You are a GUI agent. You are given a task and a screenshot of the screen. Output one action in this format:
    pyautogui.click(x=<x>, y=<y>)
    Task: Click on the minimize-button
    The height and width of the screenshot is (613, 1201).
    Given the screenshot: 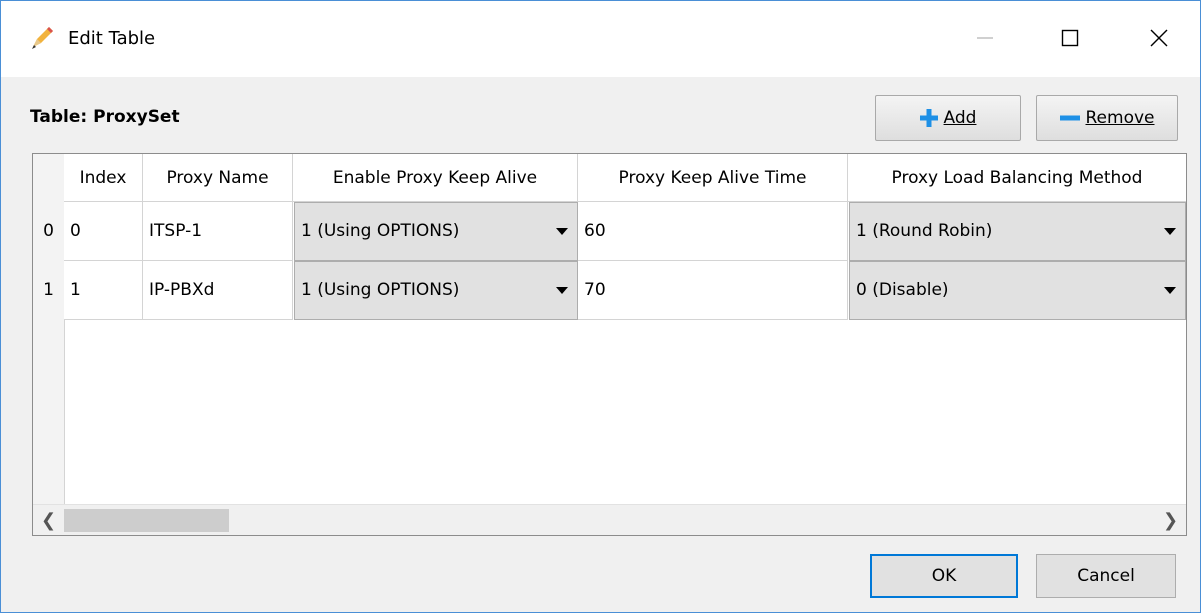 What is the action you would take?
    pyautogui.click(x=985, y=40)
    